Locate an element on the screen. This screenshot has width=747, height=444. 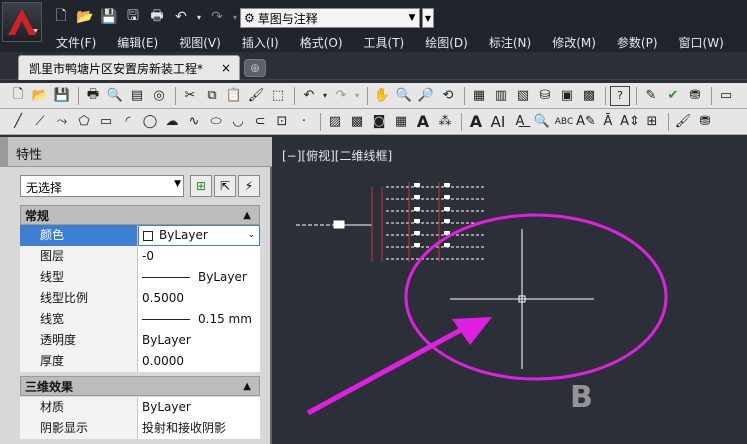
prop-value: 0.15 mm is located at coordinates (199, 319).